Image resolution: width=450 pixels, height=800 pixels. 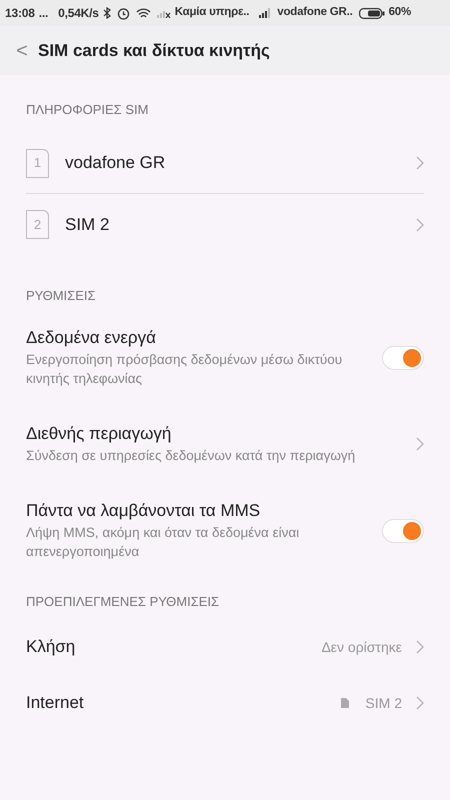 What do you see at coordinates (225, 224) in the screenshot?
I see `sim-row: 2 SIM 2` at bounding box center [225, 224].